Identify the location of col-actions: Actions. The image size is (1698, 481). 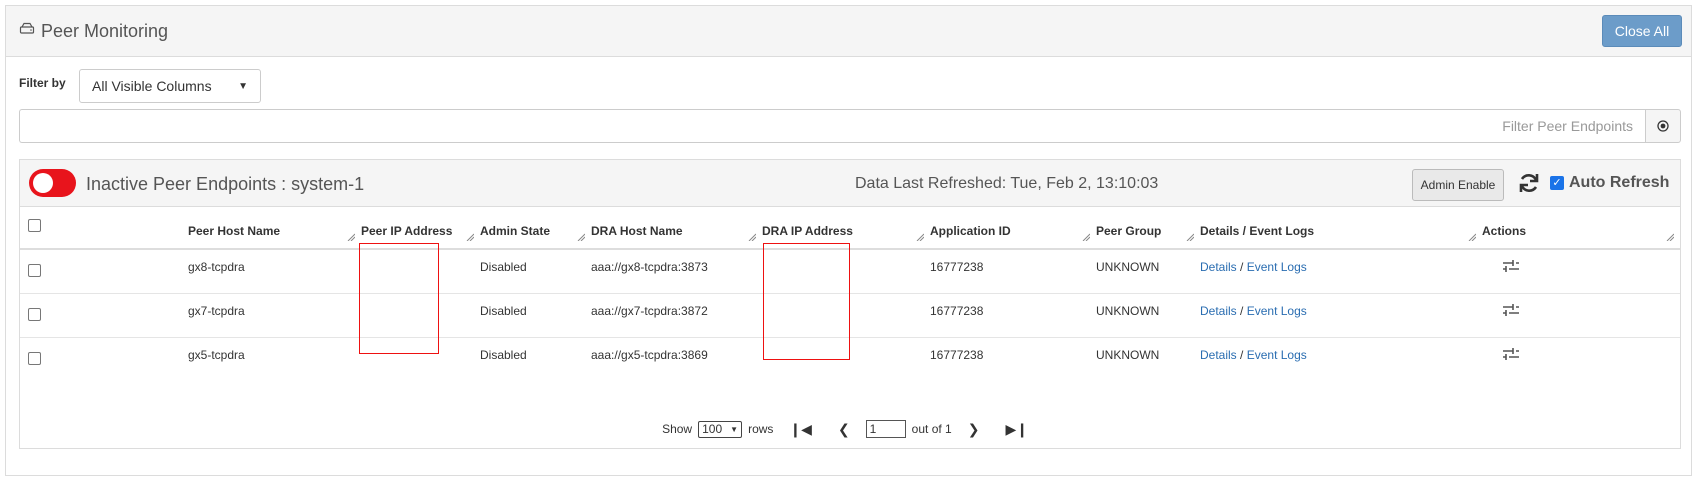
(1581, 228).